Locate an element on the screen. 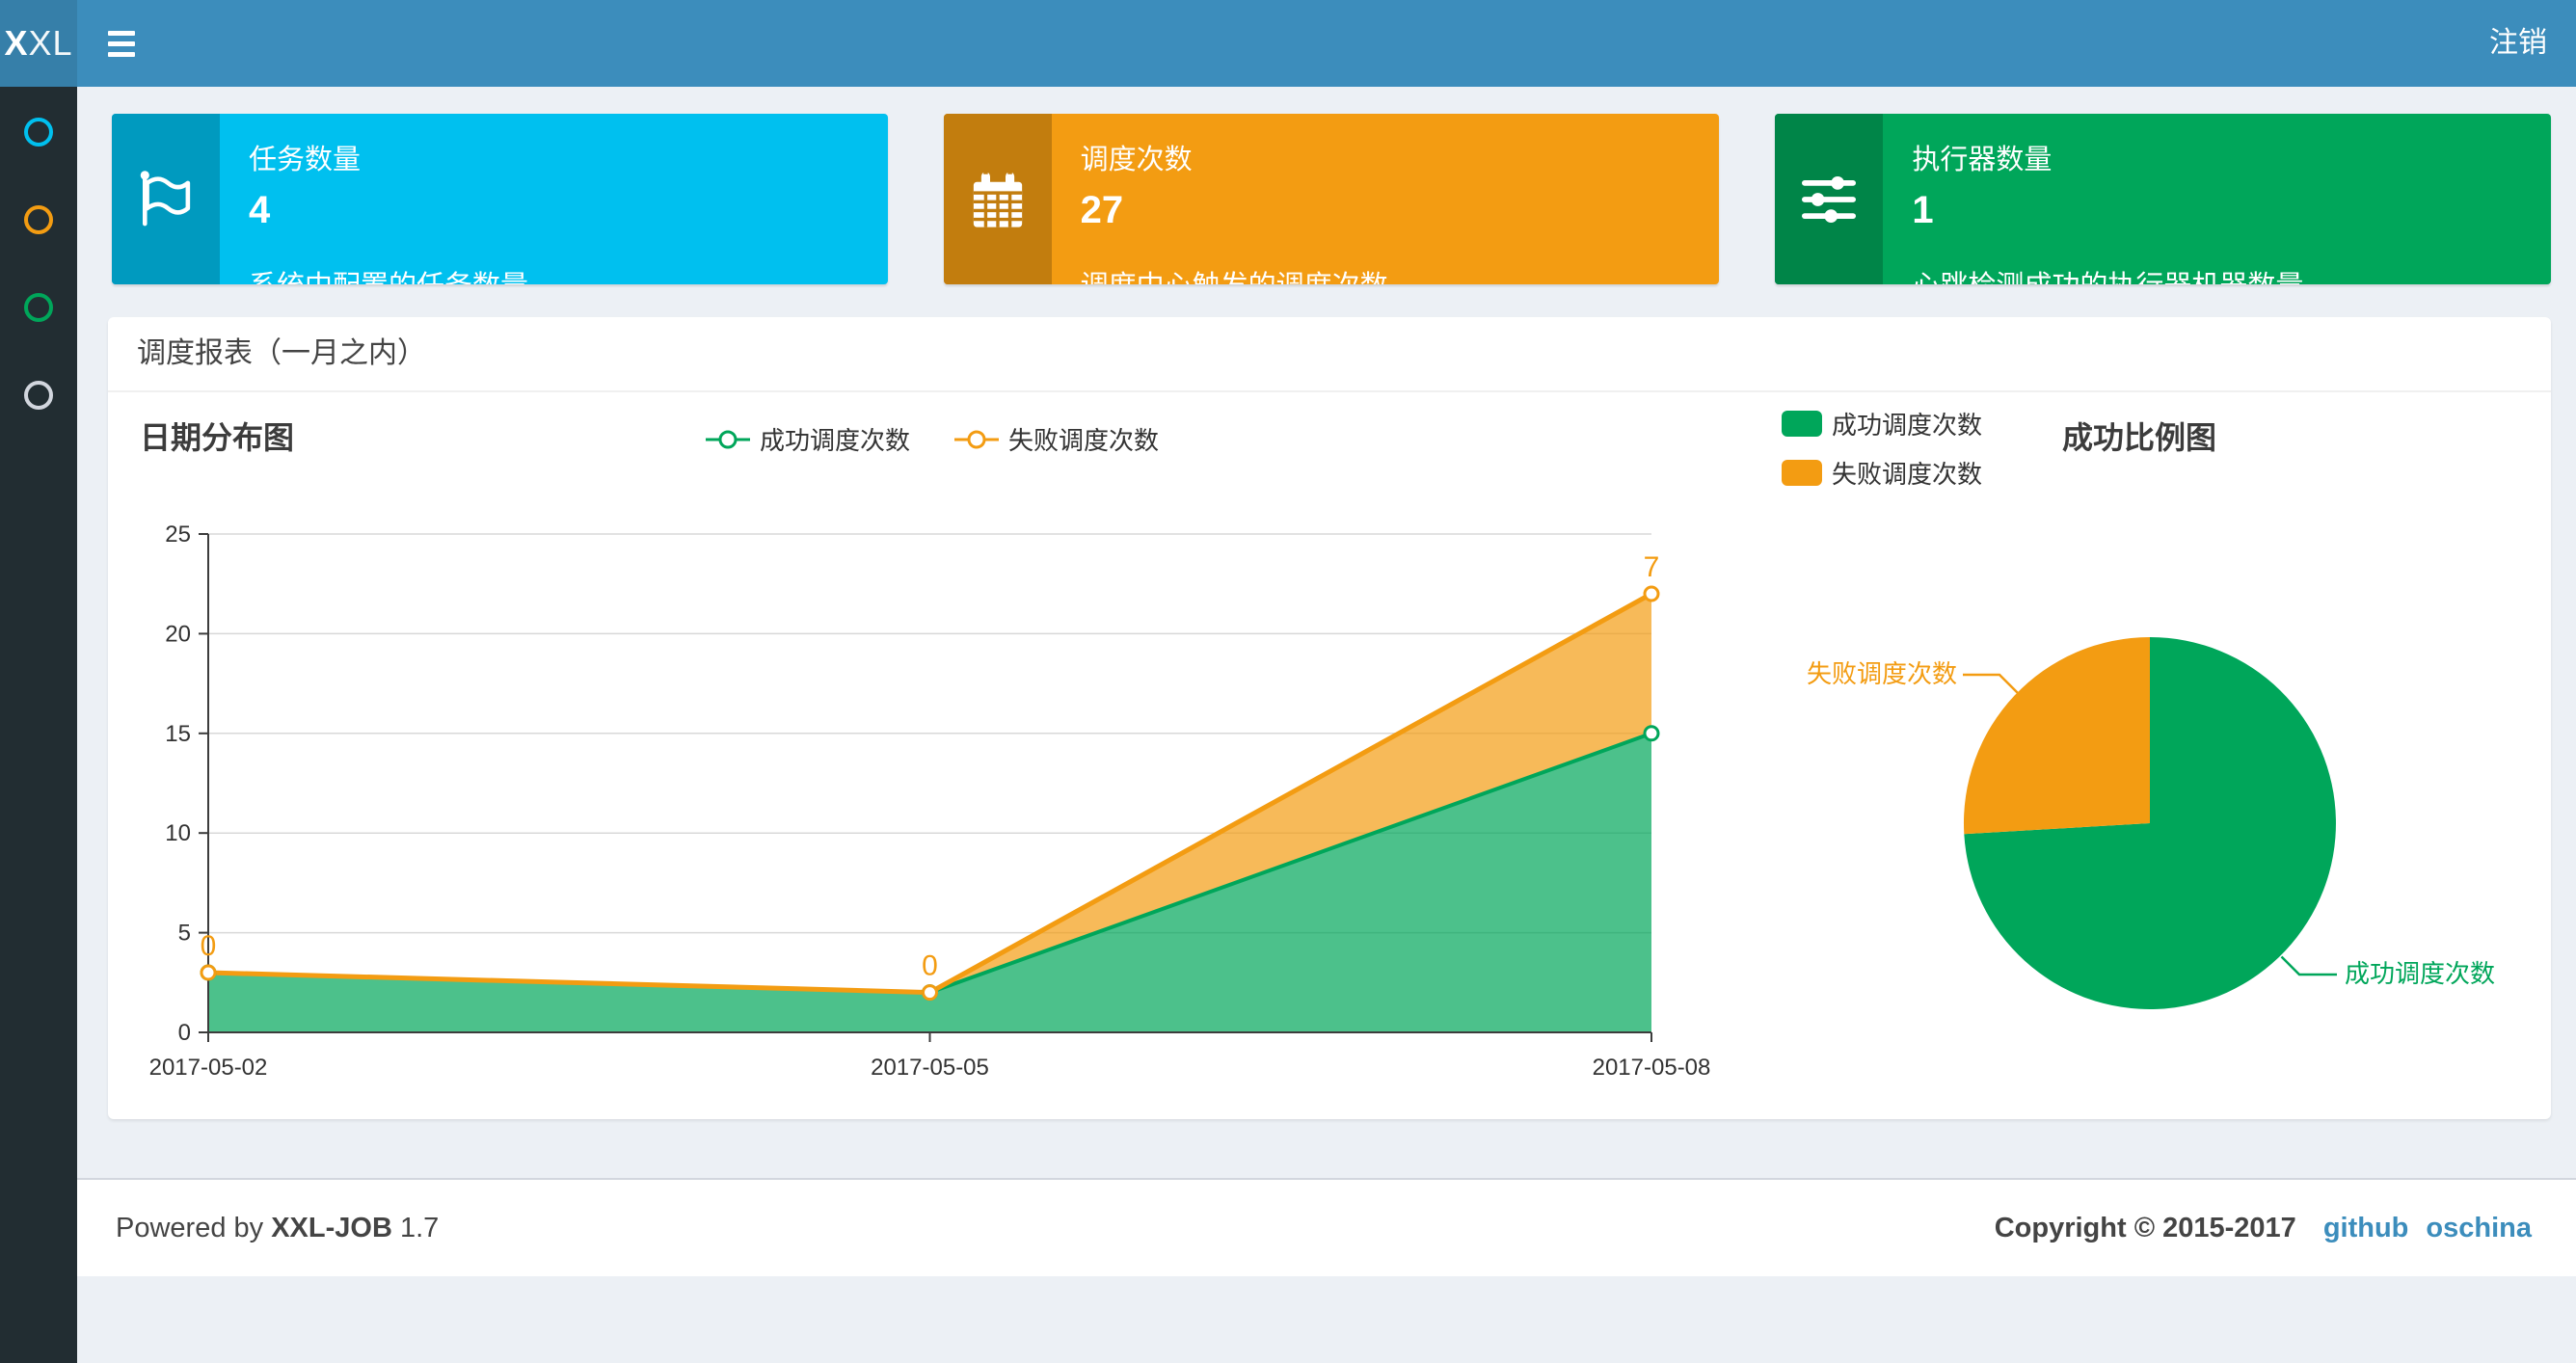 The width and height of the screenshot is (2576, 1363). svg-text: 7 is located at coordinates (1652, 567).